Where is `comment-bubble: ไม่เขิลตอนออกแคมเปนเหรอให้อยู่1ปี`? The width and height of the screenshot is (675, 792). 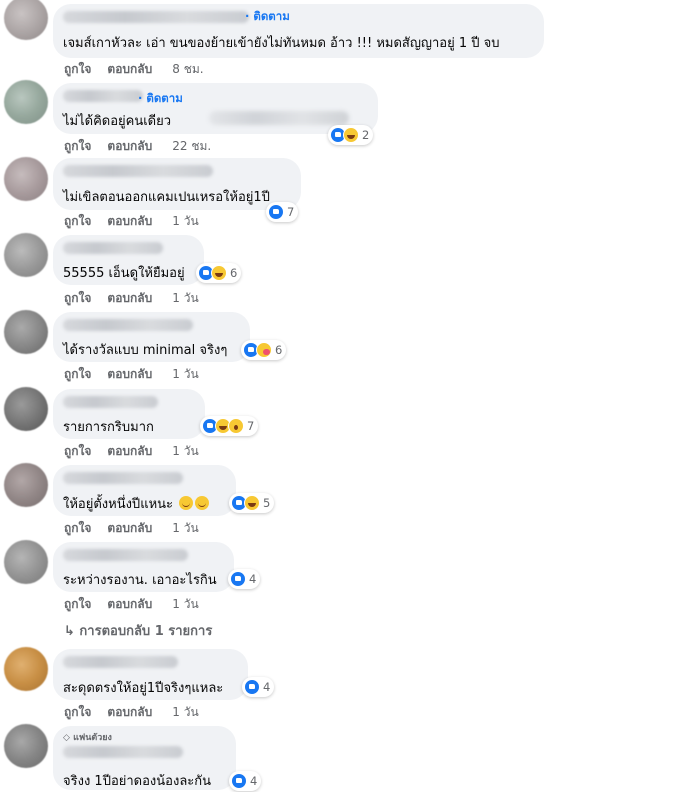
comment-bubble: ไม่เขิลตอนออกแคมเปนเหรอให้อยู่1ปี is located at coordinates (177, 184).